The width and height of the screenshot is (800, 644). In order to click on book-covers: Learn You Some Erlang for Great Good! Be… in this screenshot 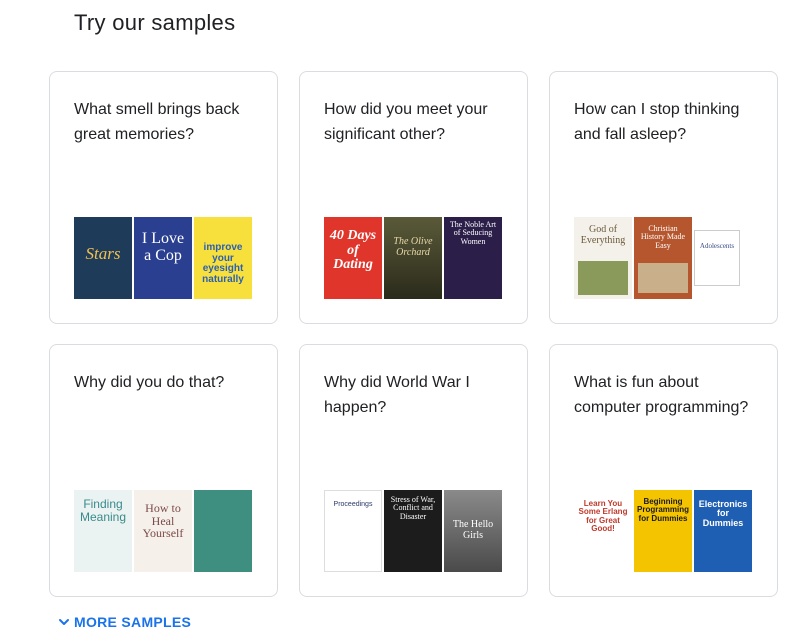, I will do `click(664, 531)`.